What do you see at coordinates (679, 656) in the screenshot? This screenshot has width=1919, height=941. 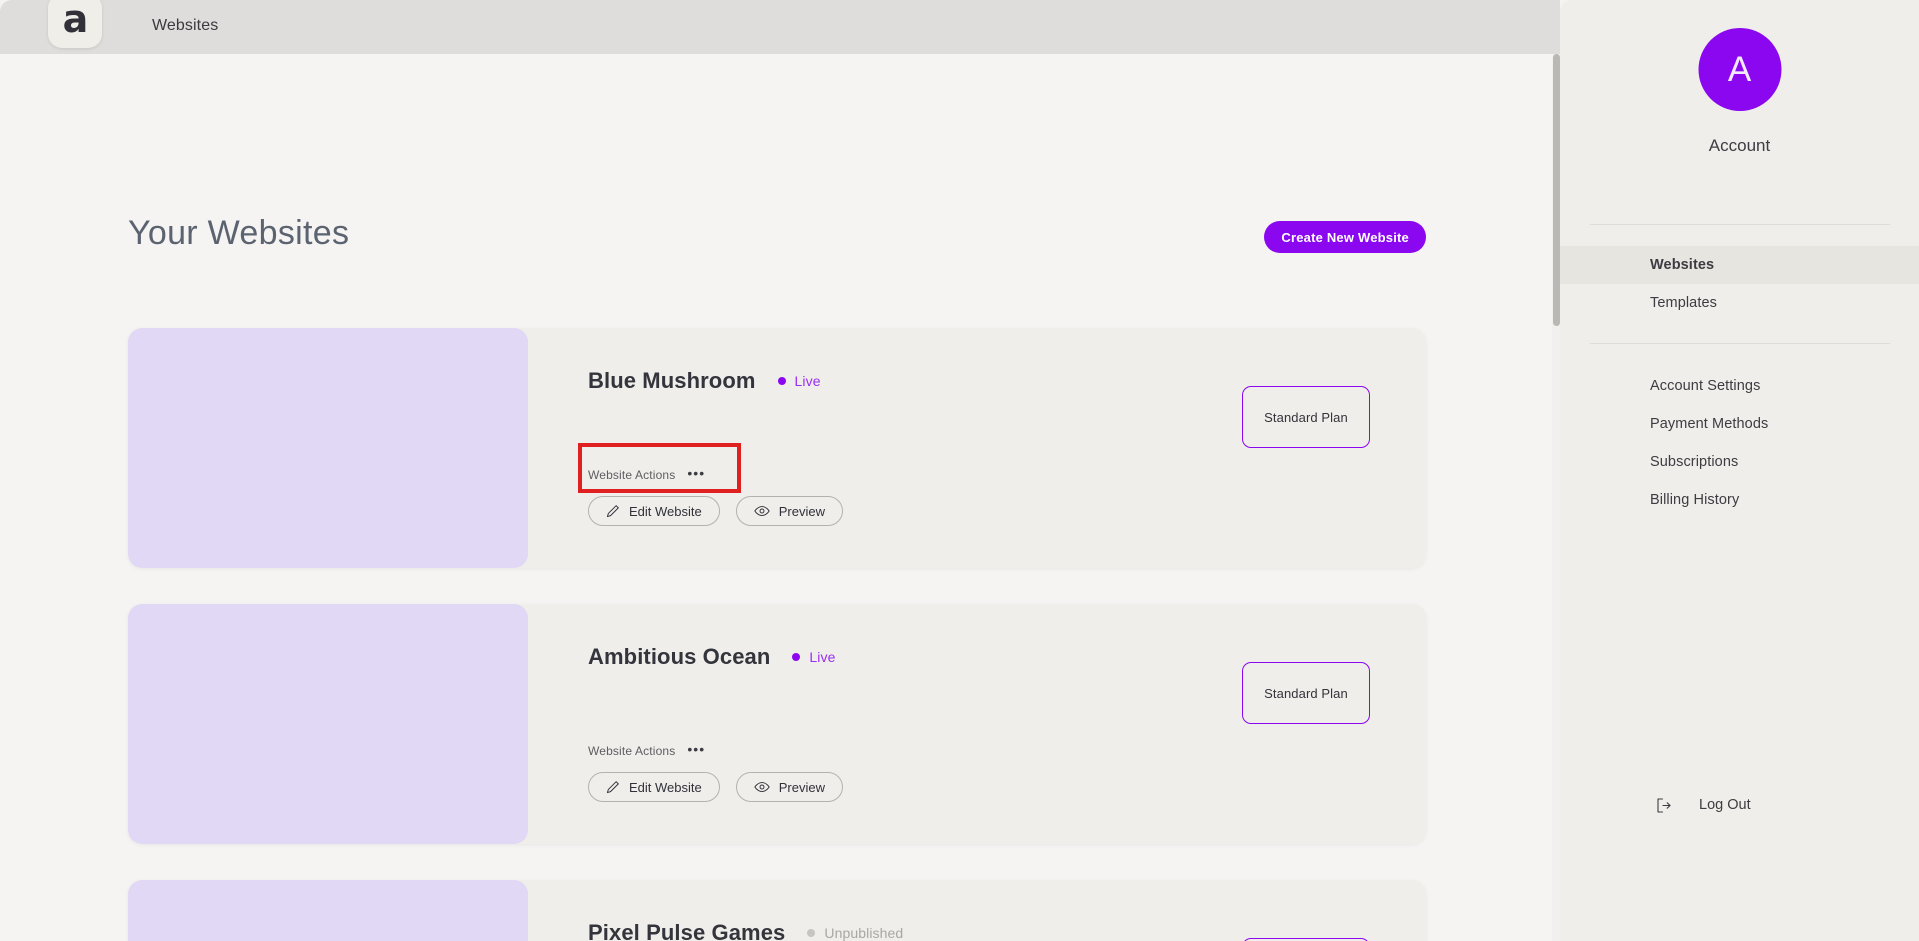 I see `website-name: Ambitious Ocean` at bounding box center [679, 656].